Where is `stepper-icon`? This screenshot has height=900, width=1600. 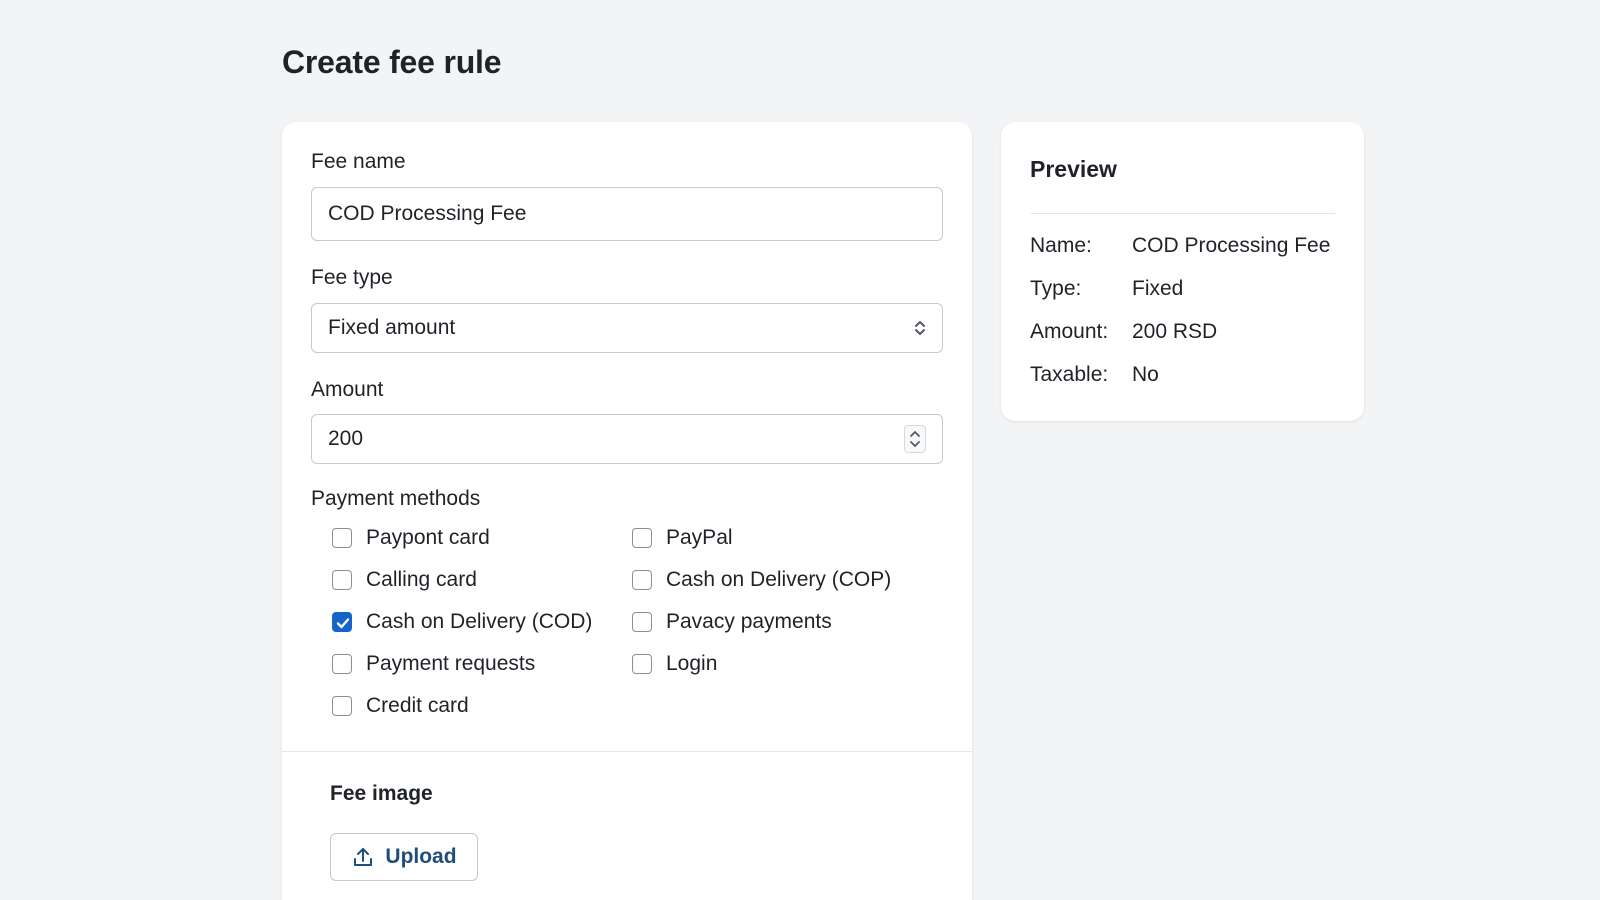 stepper-icon is located at coordinates (915, 439).